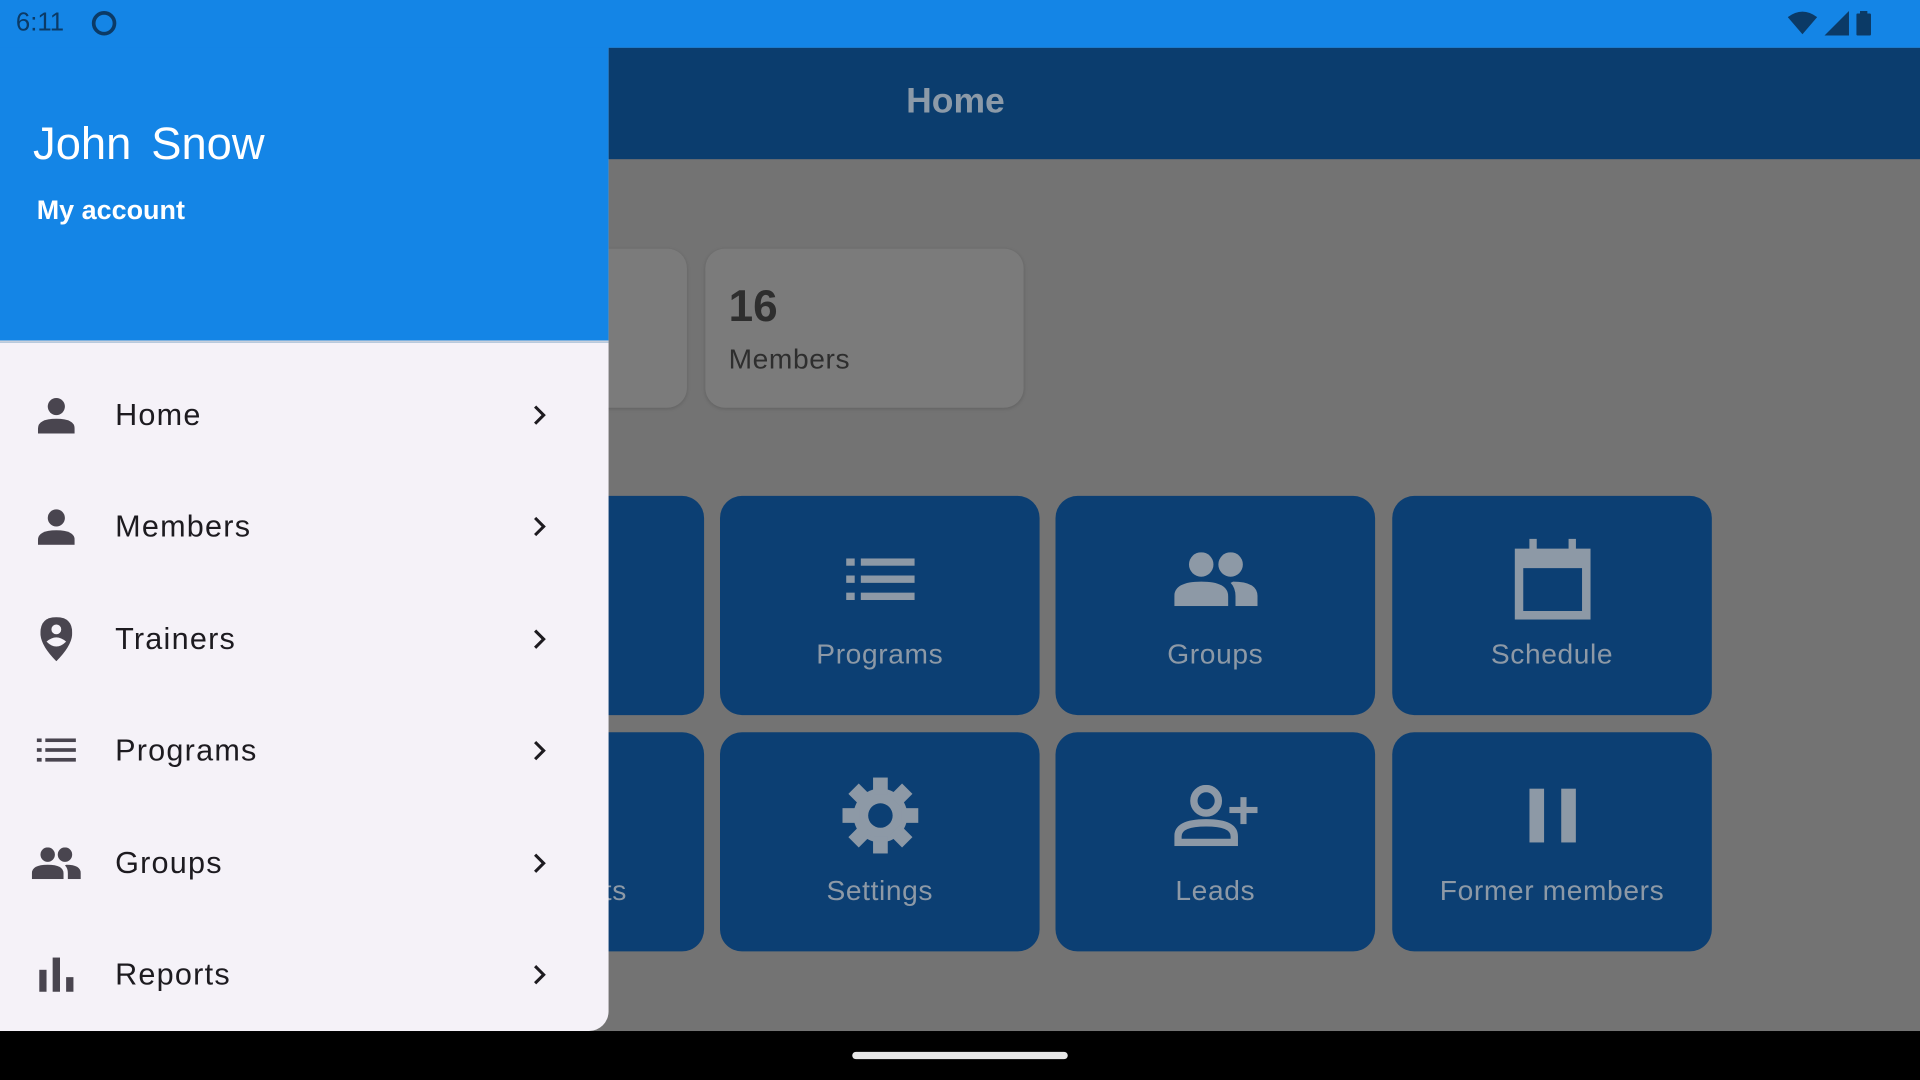  What do you see at coordinates (960, 24) in the screenshot?
I see `status-bar: 6:11` at bounding box center [960, 24].